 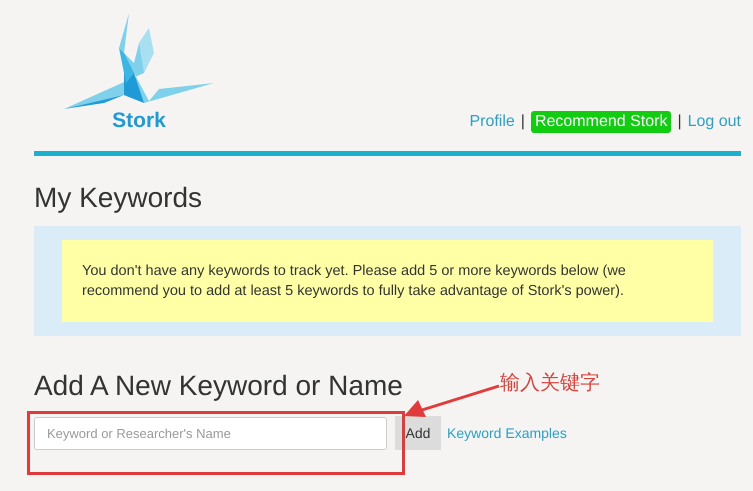 What do you see at coordinates (139, 121) in the screenshot?
I see `logo-text: Stork` at bounding box center [139, 121].